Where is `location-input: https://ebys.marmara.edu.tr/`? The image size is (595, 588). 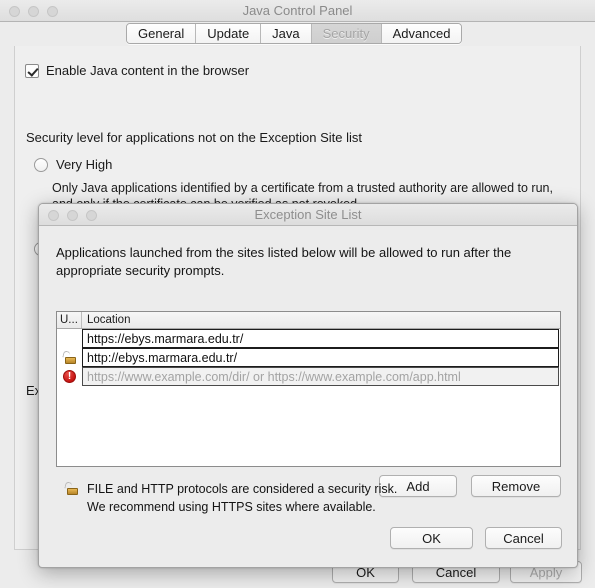
location-input: https://ebys.marmara.edu.tr/ is located at coordinates (320, 338).